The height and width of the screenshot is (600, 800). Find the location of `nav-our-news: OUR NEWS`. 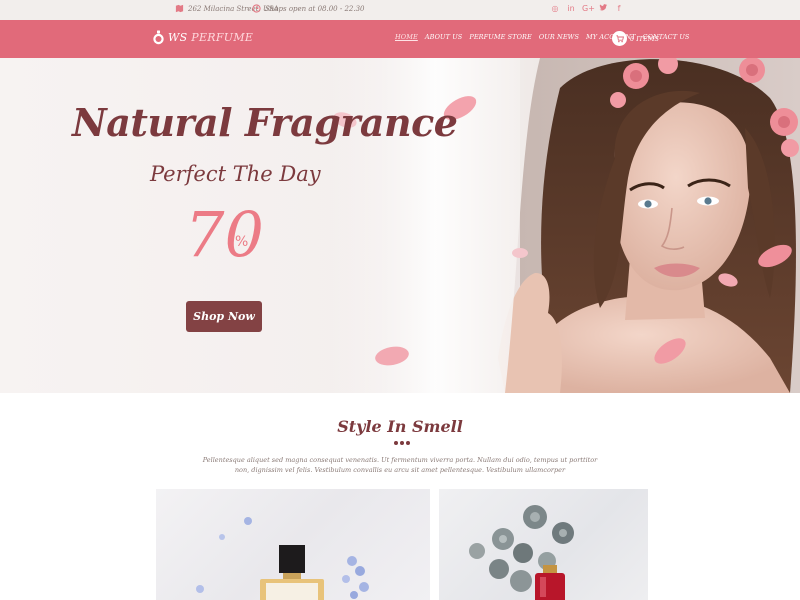

nav-our-news: OUR NEWS is located at coordinates (559, 37).